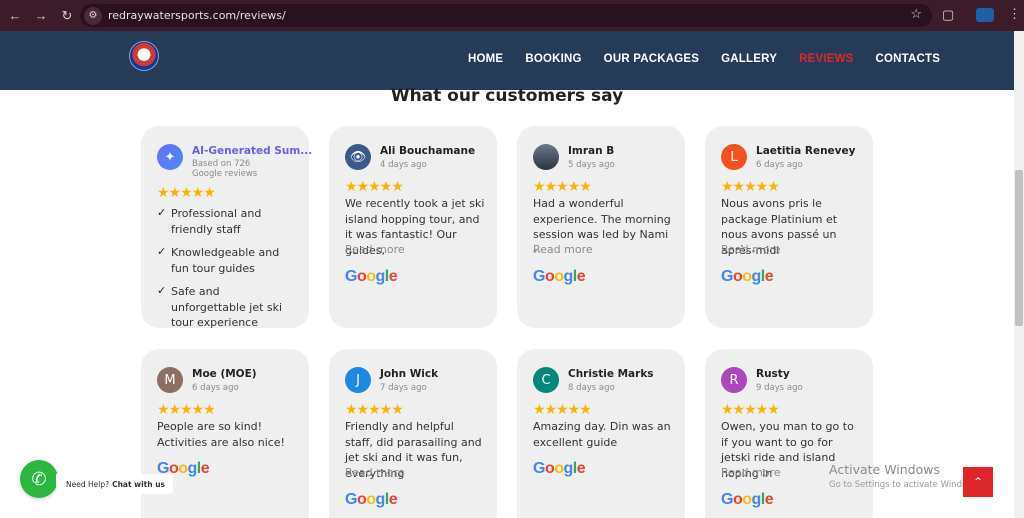 The image size is (1024, 518). Describe the element at coordinates (591, 388) in the screenshot. I see `review-date: 8 days ago` at that location.